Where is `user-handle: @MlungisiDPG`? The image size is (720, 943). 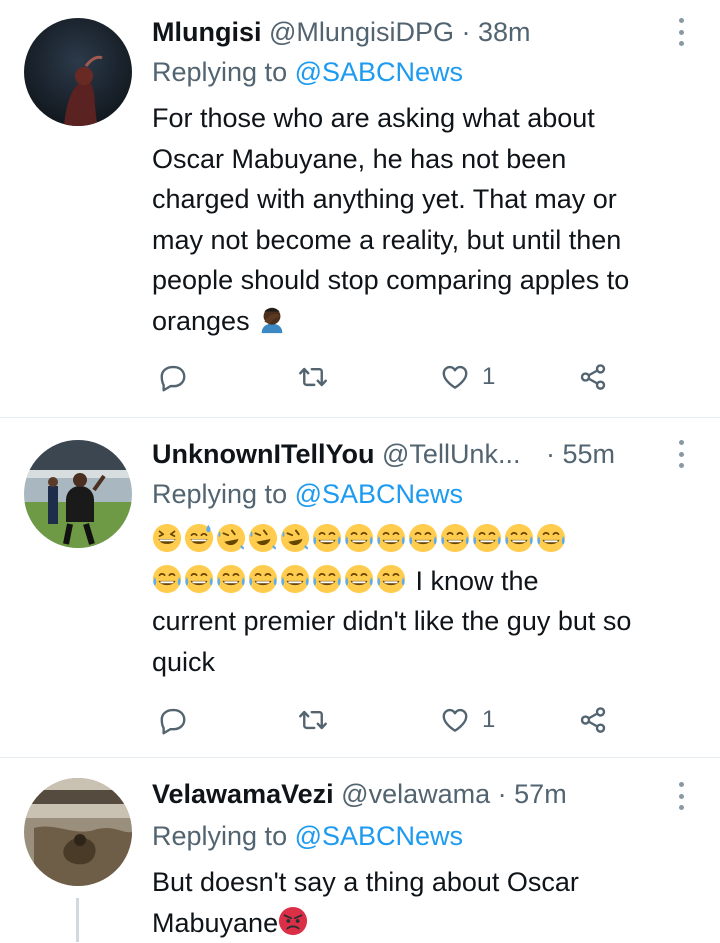 user-handle: @MlungisiDPG is located at coordinates (361, 32).